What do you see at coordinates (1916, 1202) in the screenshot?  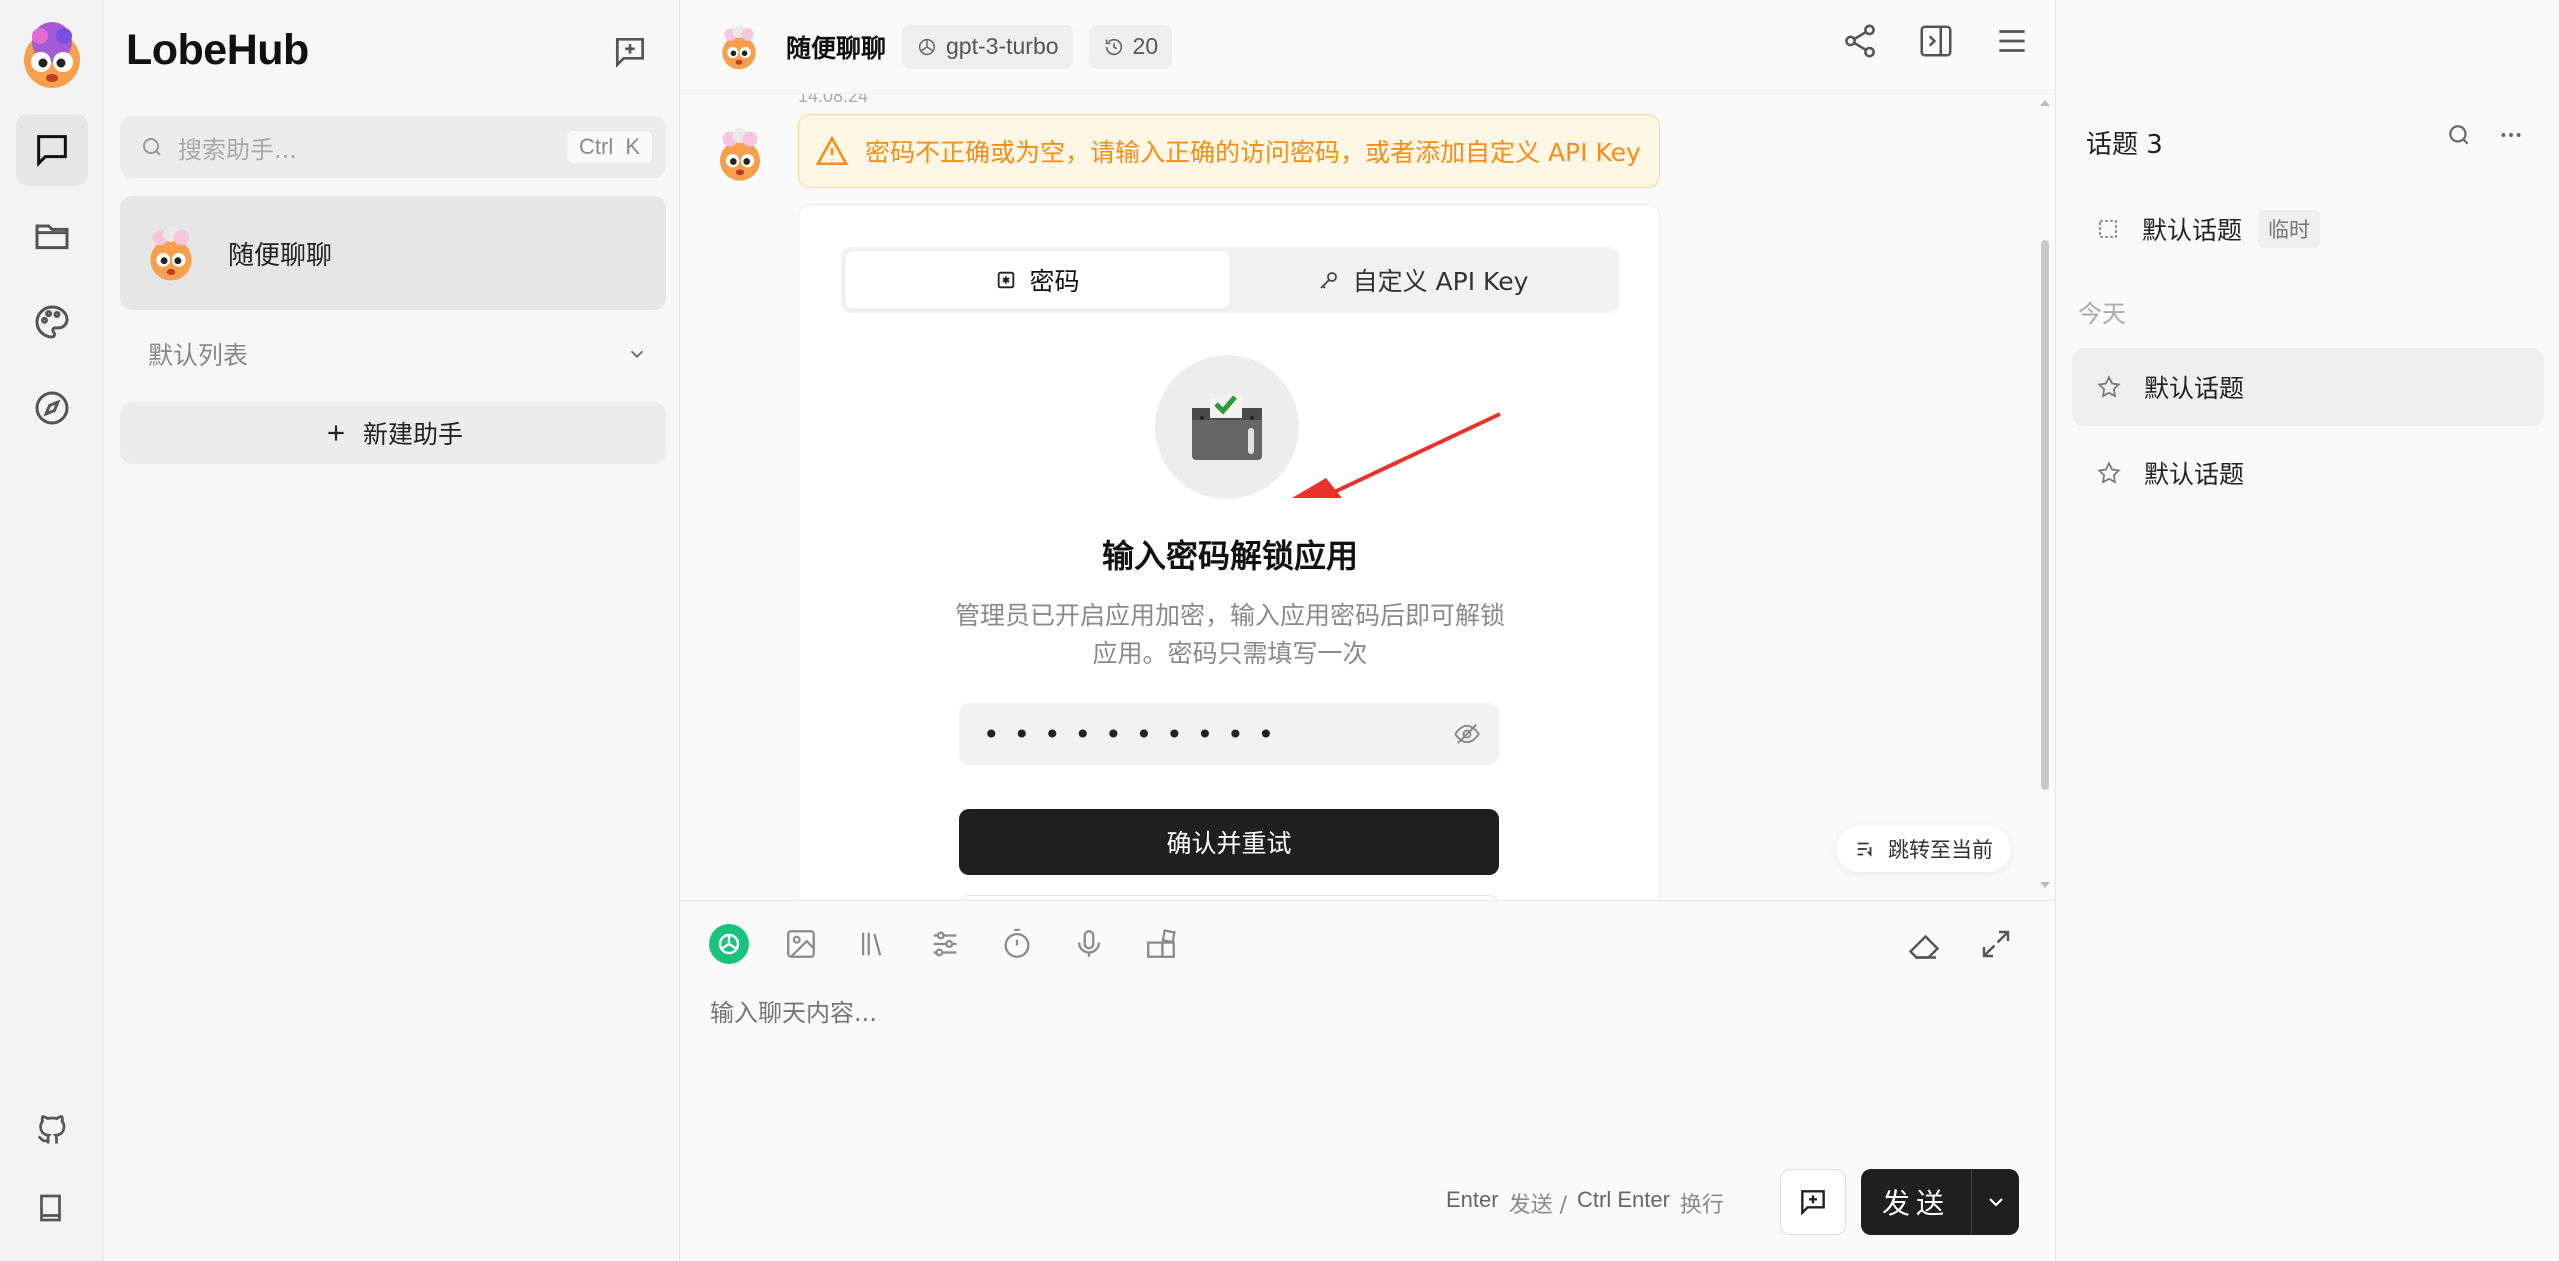 I see `send-button: 发送` at bounding box center [1916, 1202].